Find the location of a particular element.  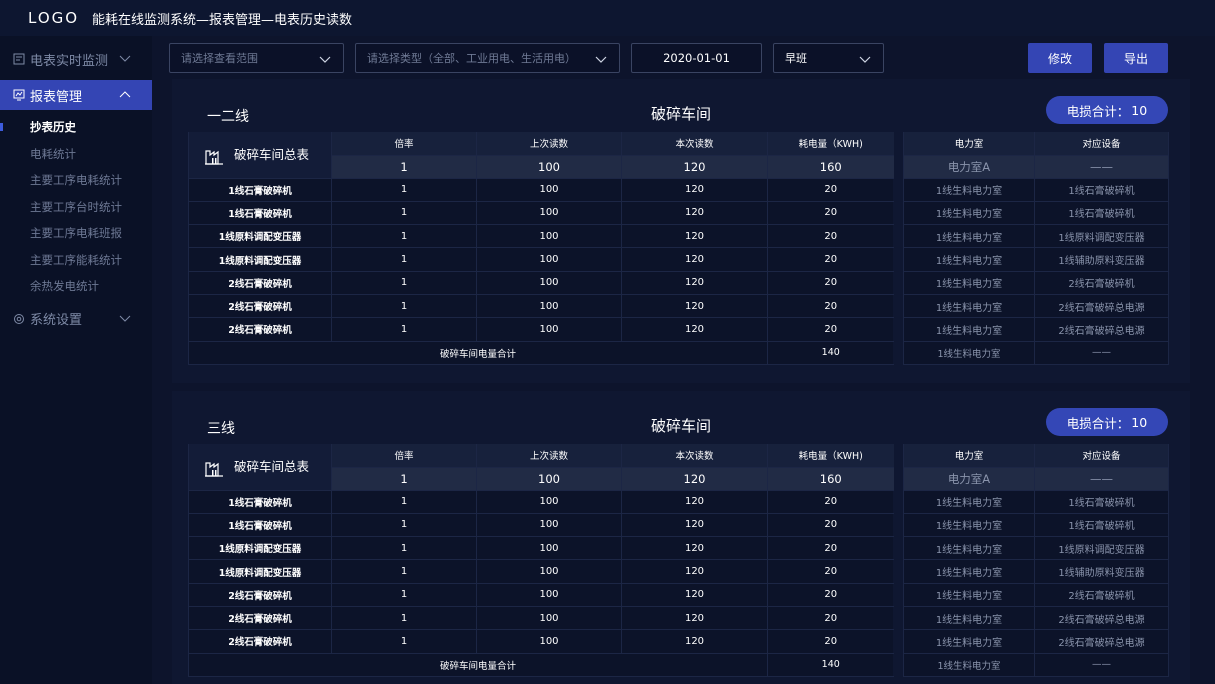

nav-group-label: 系统设置 is located at coordinates (56, 320).